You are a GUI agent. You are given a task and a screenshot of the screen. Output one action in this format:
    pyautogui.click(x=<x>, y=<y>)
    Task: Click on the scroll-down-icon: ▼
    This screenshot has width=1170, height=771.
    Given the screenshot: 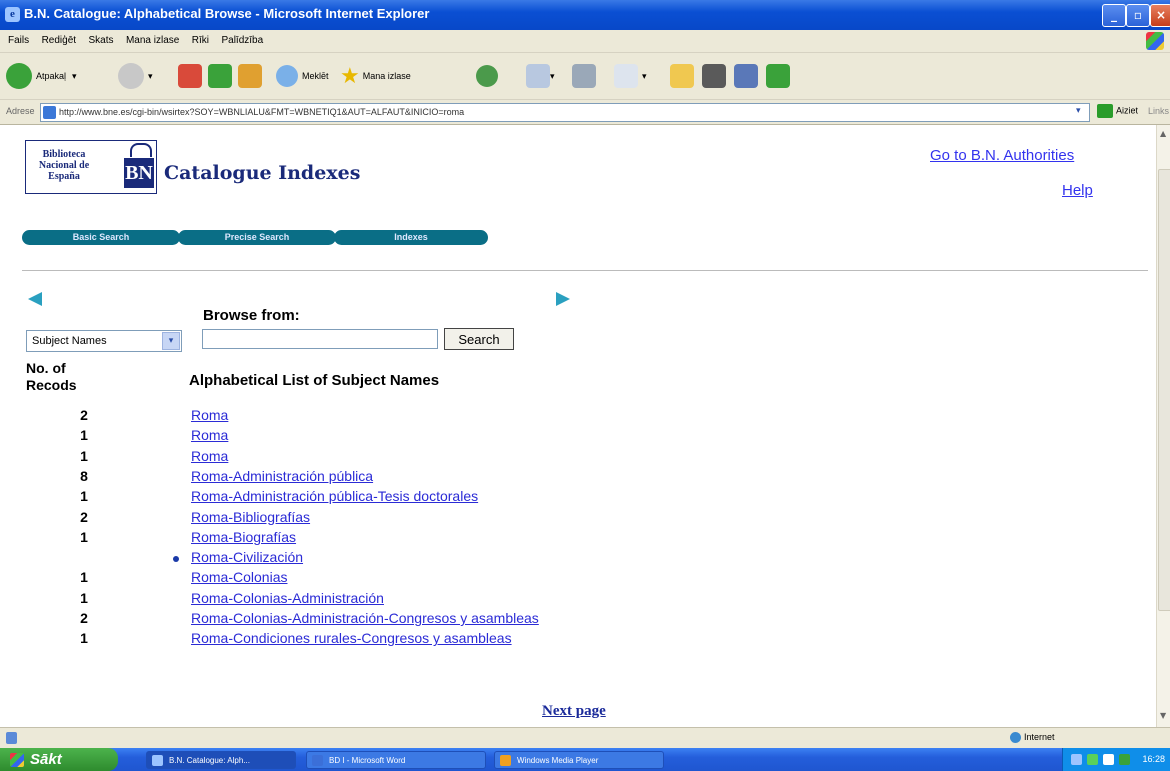 What is the action you would take?
    pyautogui.click(x=1163, y=715)
    